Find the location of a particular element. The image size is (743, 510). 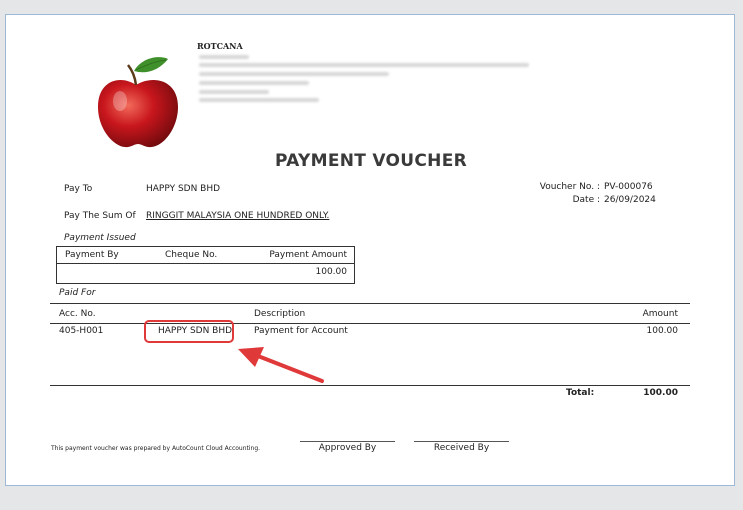

voucher-no-label: Voucher No. : is located at coordinates (569, 187).